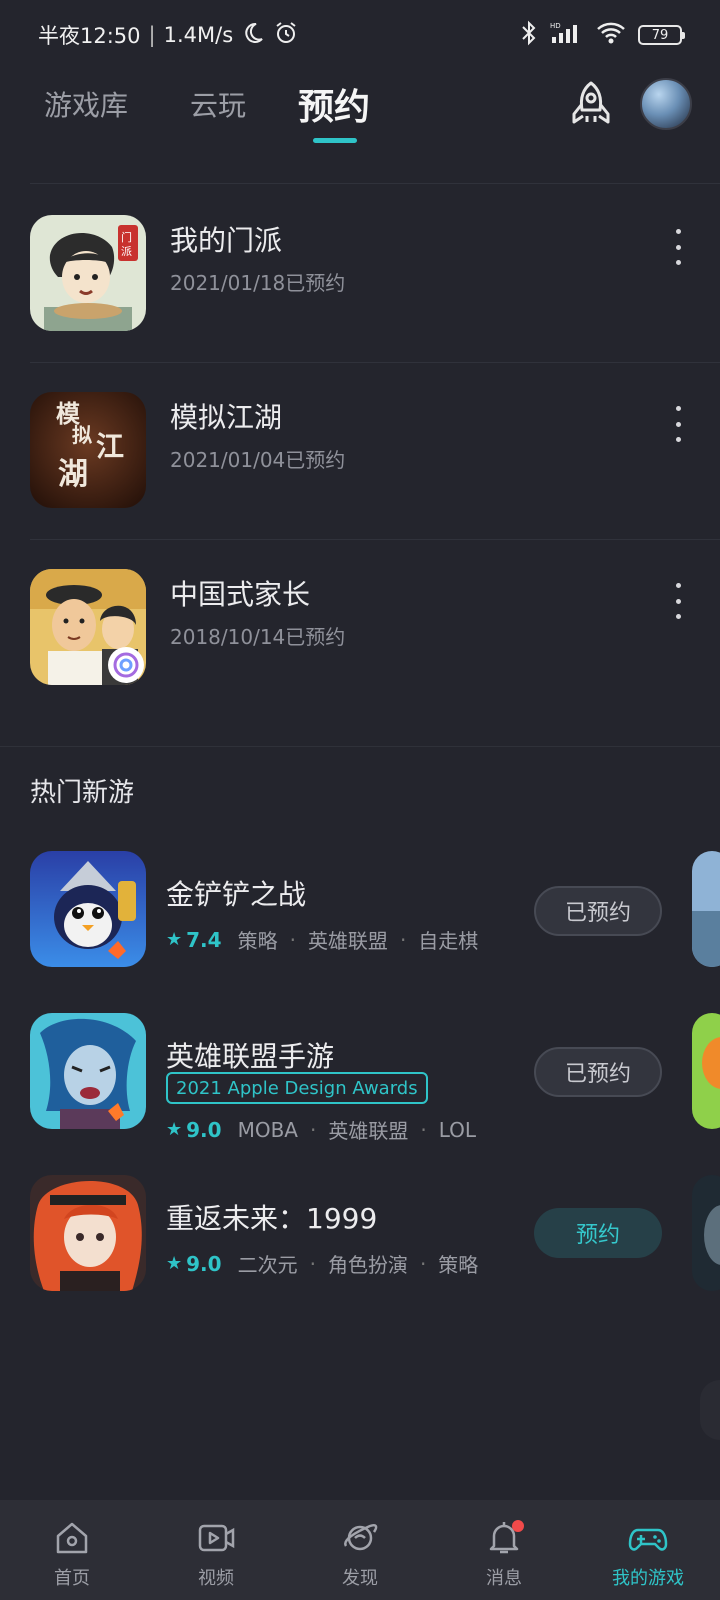  What do you see at coordinates (88, 909) in the screenshot?
I see `game-icon-tft` at bounding box center [88, 909].